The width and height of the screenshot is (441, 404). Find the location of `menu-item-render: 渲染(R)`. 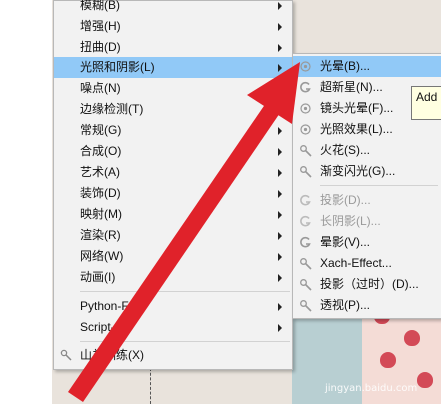

menu-item-render: 渲染(R) is located at coordinates (173, 235).